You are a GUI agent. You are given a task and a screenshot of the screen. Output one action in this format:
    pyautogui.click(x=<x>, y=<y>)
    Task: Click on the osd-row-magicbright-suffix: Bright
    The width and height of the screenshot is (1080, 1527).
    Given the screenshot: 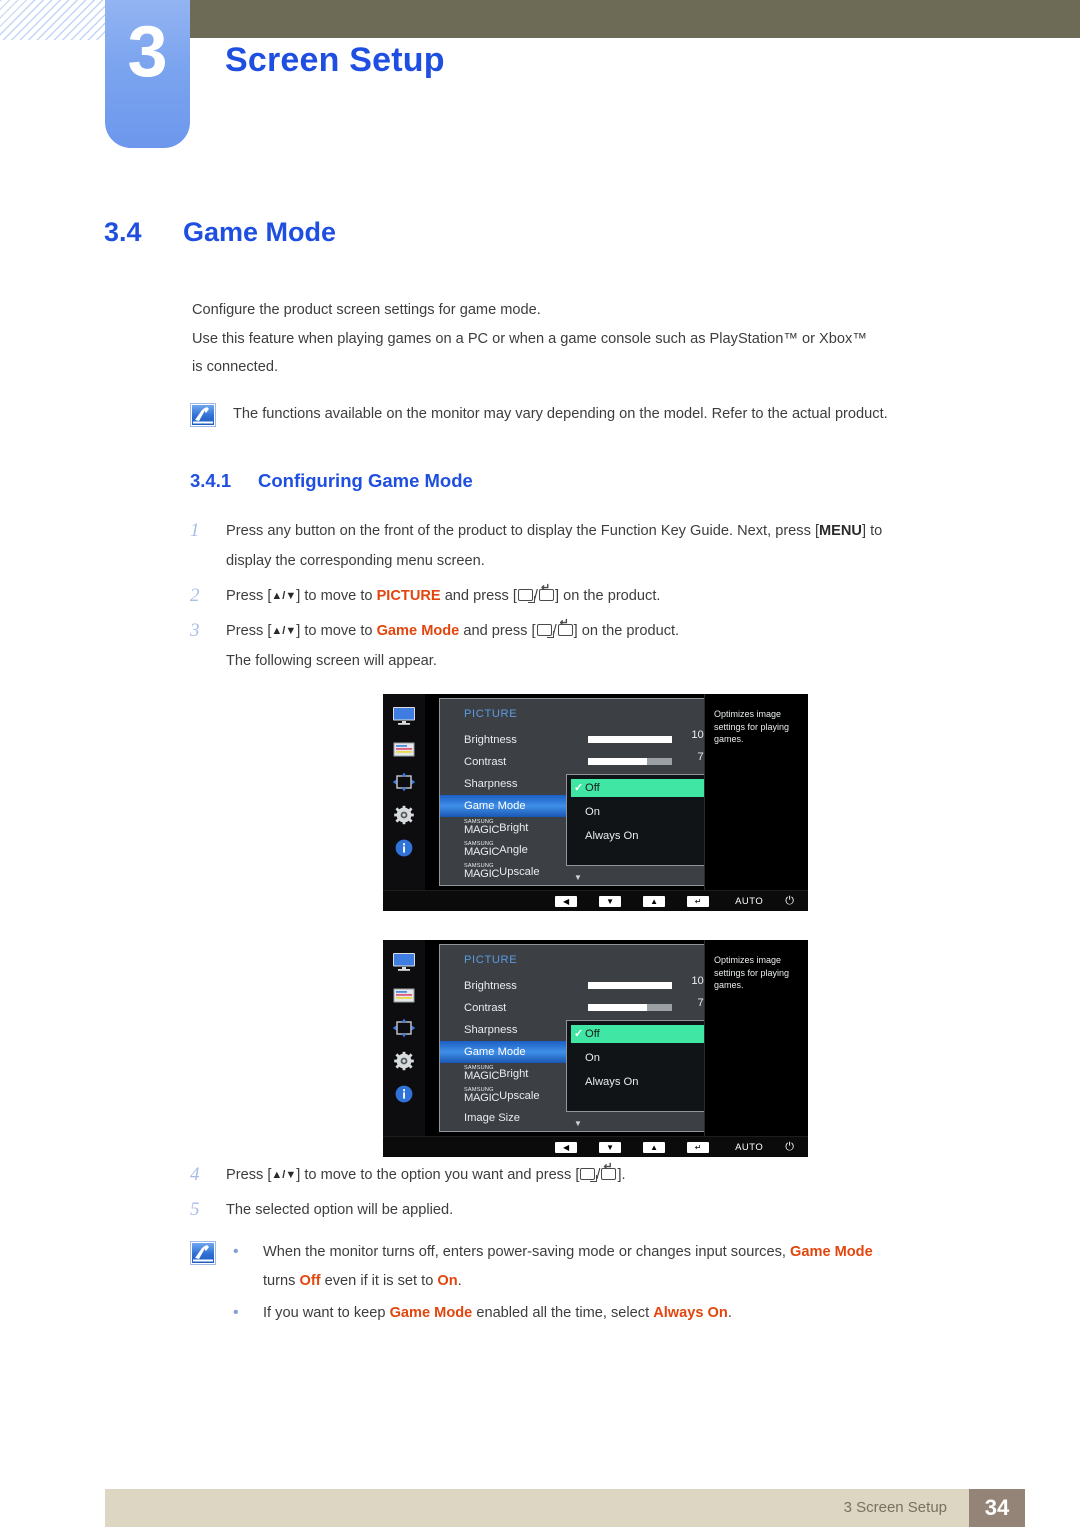 What is the action you would take?
    pyautogui.click(x=514, y=1074)
    